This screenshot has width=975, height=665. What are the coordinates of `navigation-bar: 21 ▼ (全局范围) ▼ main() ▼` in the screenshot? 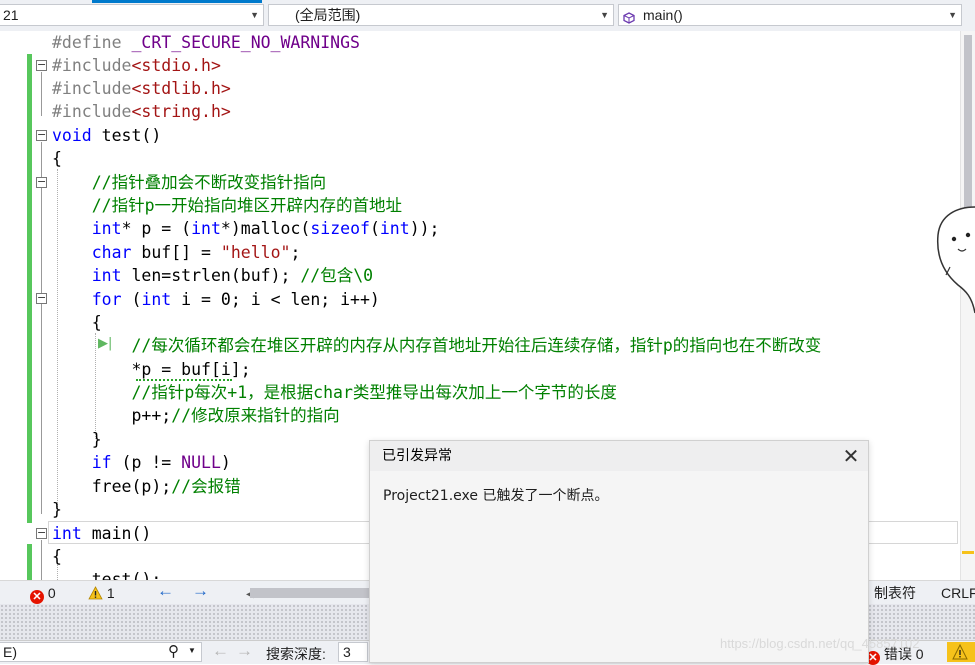 It's located at (487, 15).